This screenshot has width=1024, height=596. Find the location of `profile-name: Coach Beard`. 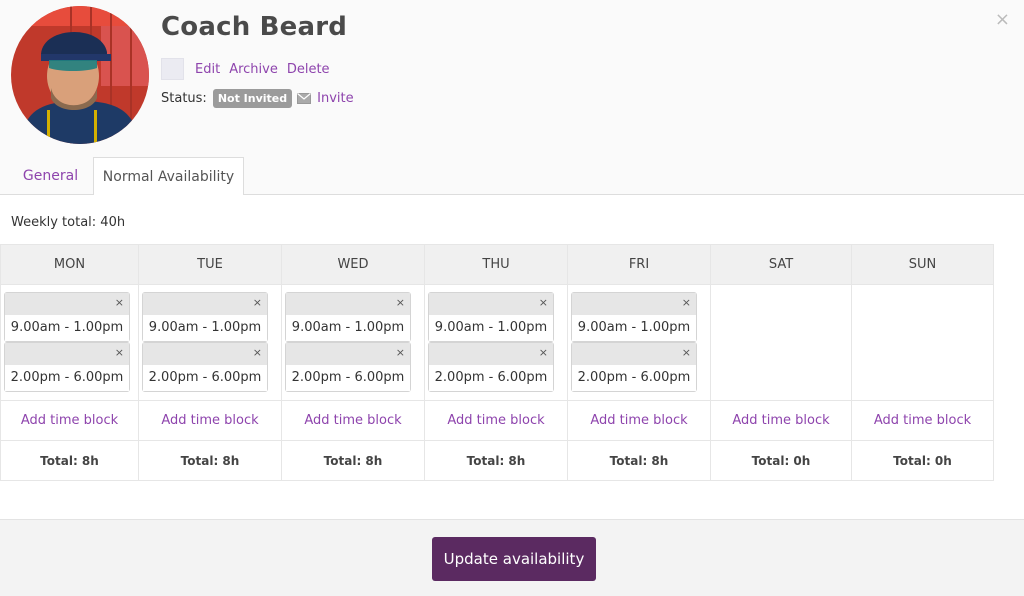

profile-name: Coach Beard is located at coordinates (254, 27).